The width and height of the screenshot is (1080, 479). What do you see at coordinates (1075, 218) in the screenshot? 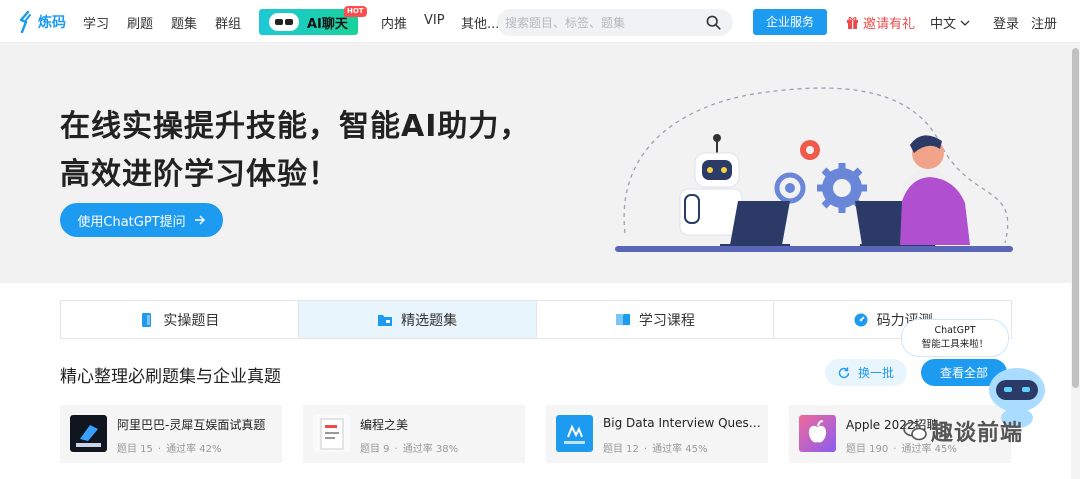
I see `scrollbar-thumb` at bounding box center [1075, 218].